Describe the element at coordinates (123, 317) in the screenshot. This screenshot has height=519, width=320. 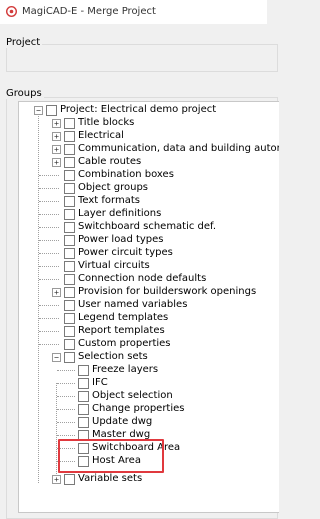
I see `tree-node-label: Legend templates` at that location.